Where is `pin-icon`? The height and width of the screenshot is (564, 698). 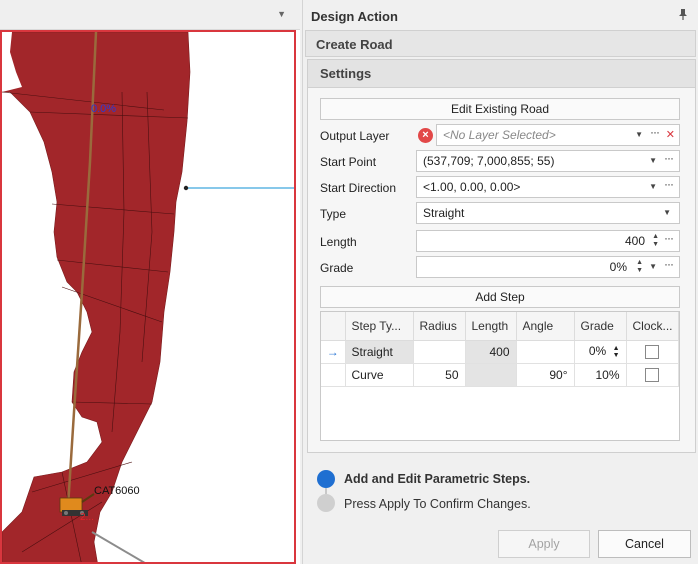
pin-icon is located at coordinates (683, 15).